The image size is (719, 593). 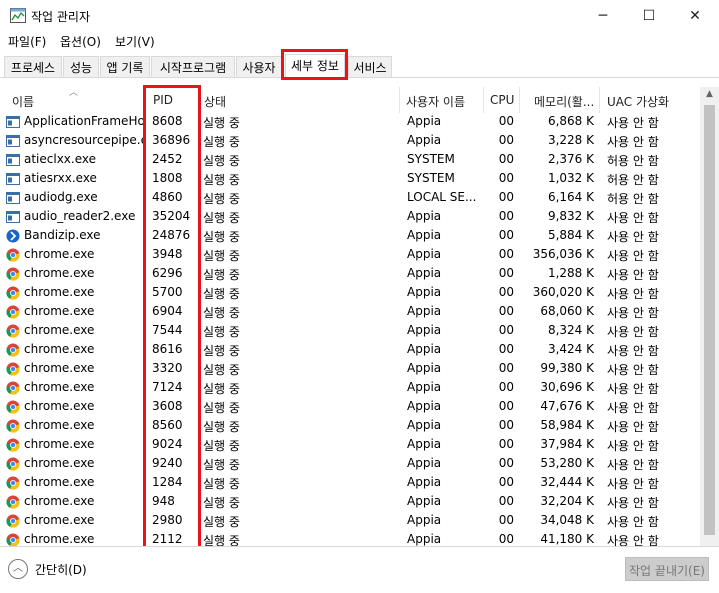 What do you see at coordinates (350, 350) in the screenshot?
I see `table-row: chrome.exe 8616 실행 중 Appia 00 3,424 K 사용 안 함` at bounding box center [350, 350].